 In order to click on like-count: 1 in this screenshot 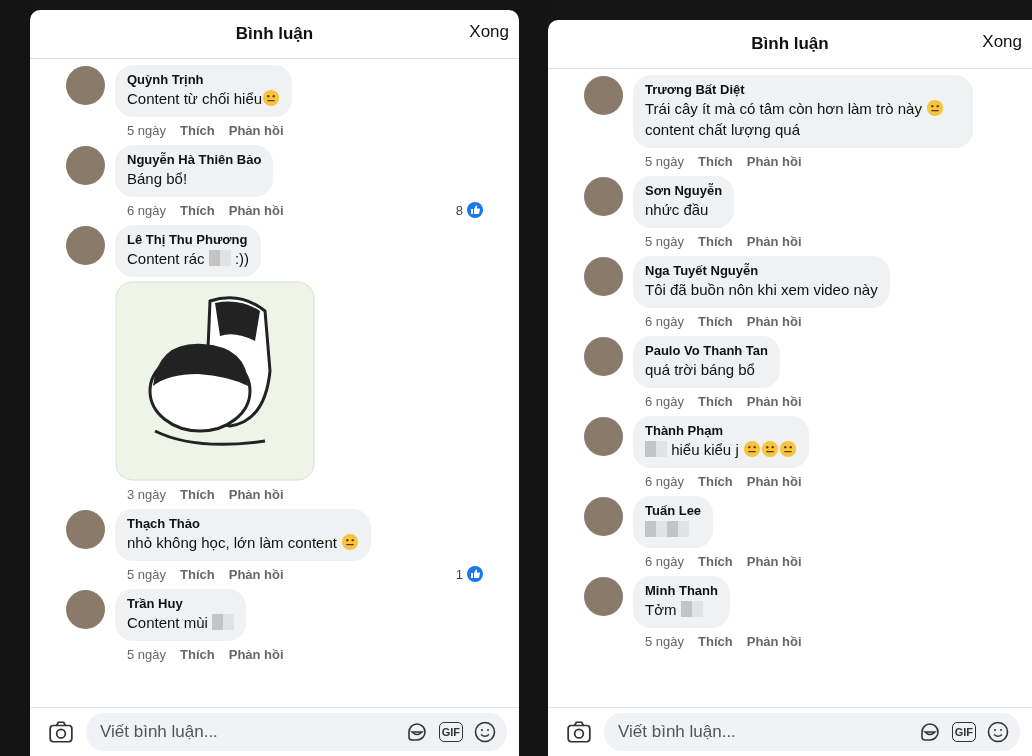, I will do `click(459, 574)`.